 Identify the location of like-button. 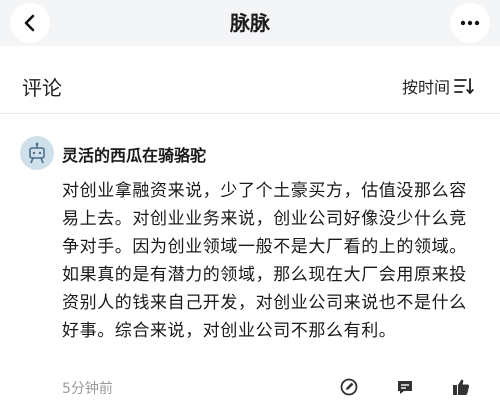
(461, 387).